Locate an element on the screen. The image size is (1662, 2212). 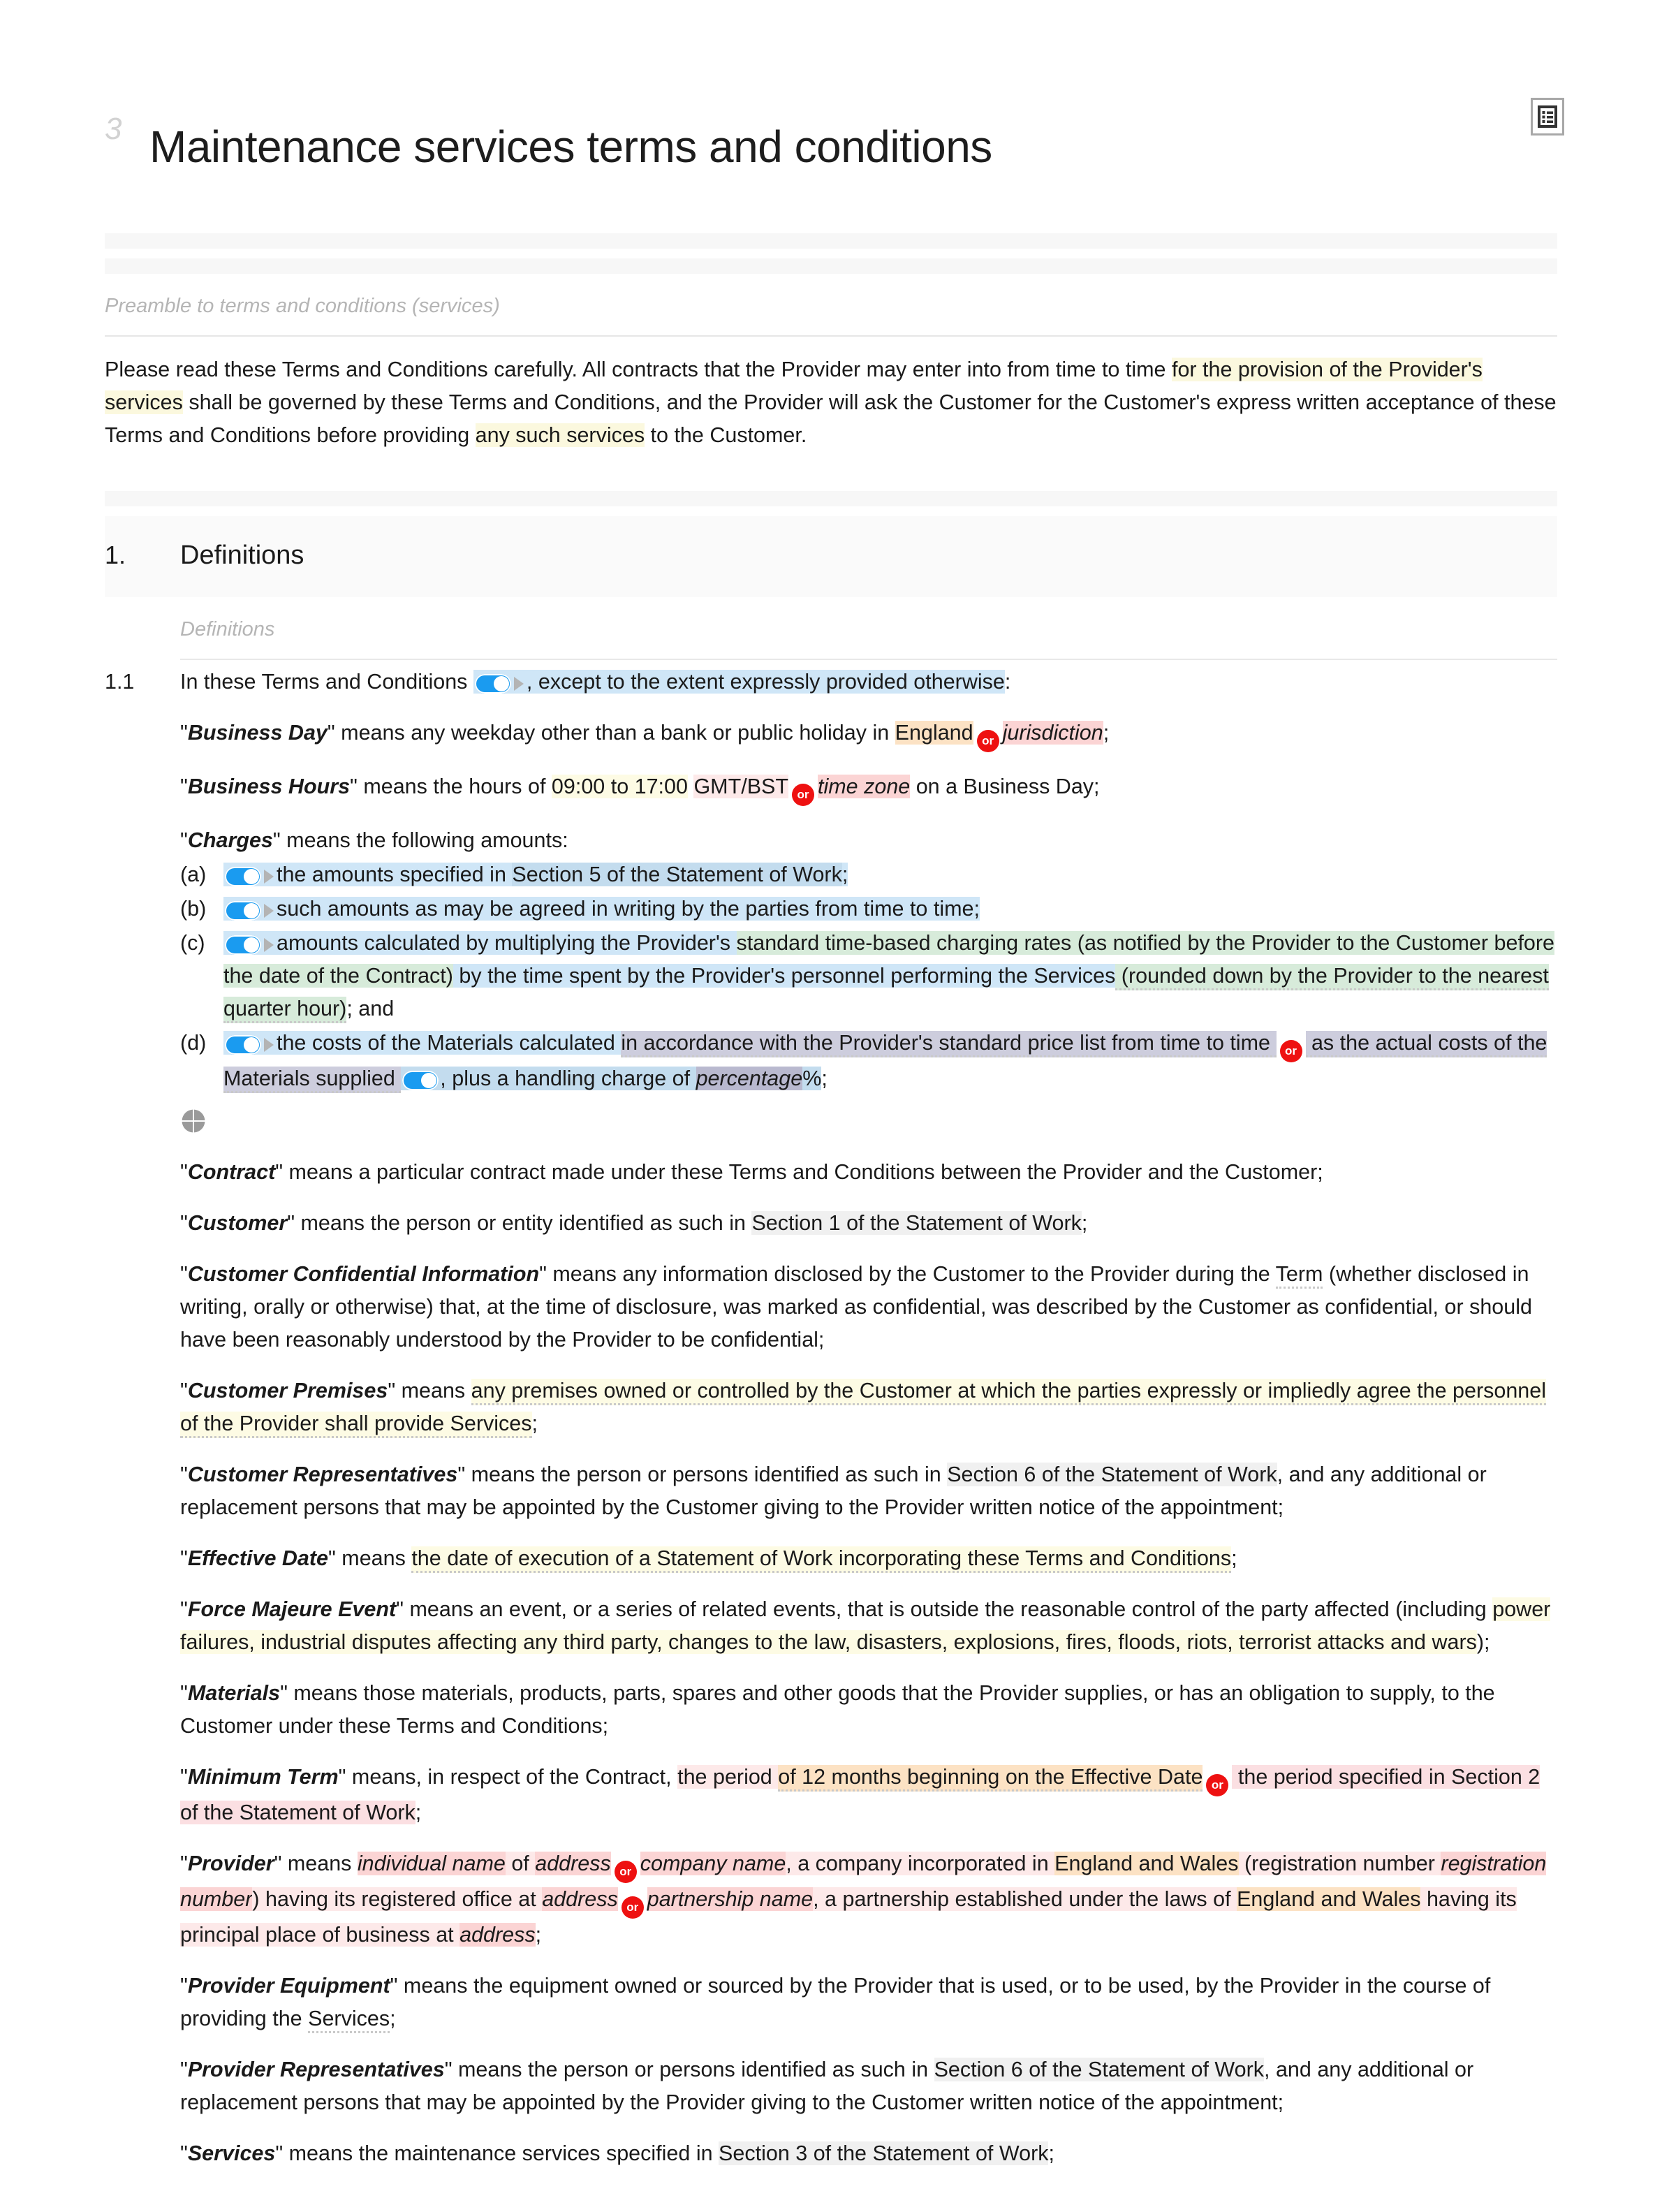
definition-term: Customer Premises is located at coordinates (287, 1390).